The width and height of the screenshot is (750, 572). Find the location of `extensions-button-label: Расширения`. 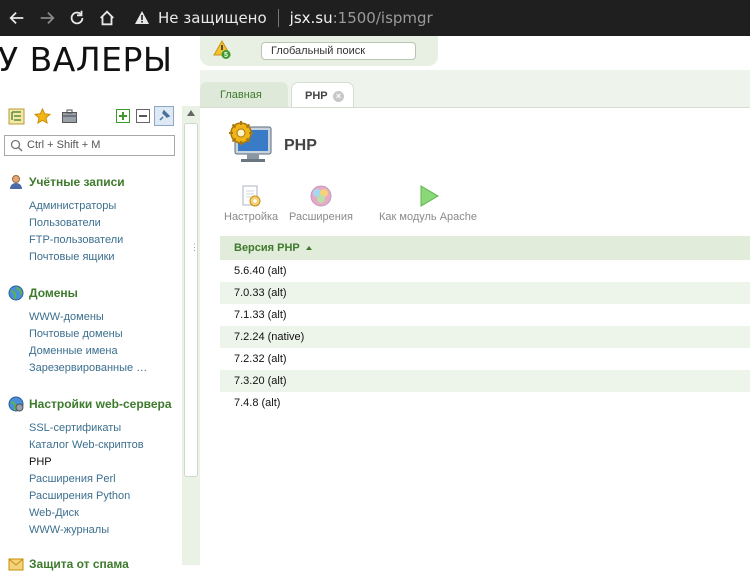

extensions-button-label: Расширения is located at coordinates (321, 217).